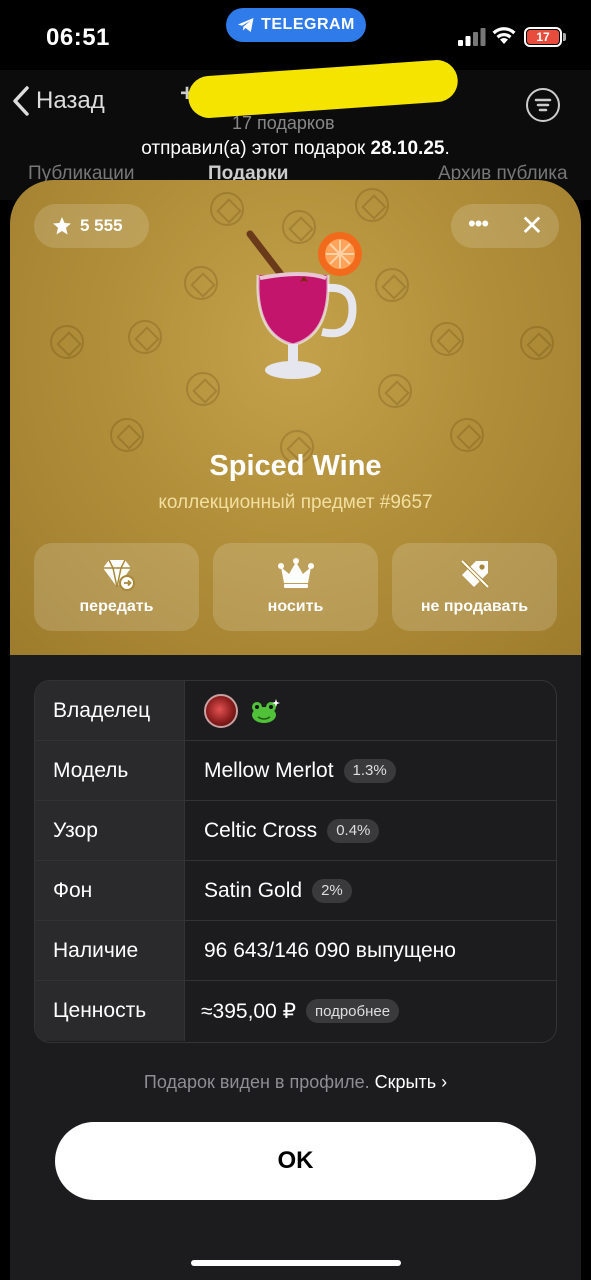 The height and width of the screenshot is (1280, 591). Describe the element at coordinates (370, 710) in the screenshot. I see `owner-value` at that location.